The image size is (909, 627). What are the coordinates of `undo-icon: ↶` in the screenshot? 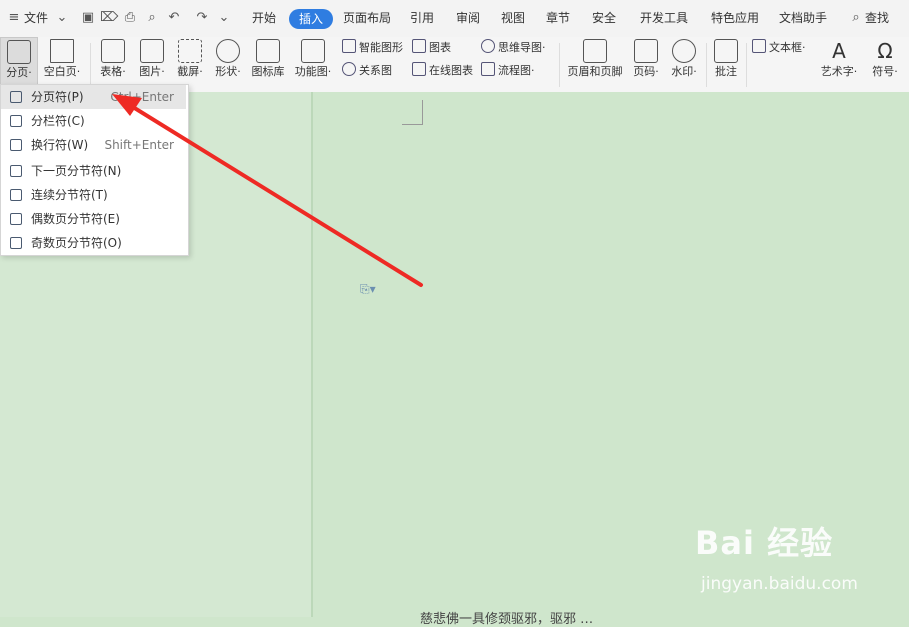 It's located at (174, 18).